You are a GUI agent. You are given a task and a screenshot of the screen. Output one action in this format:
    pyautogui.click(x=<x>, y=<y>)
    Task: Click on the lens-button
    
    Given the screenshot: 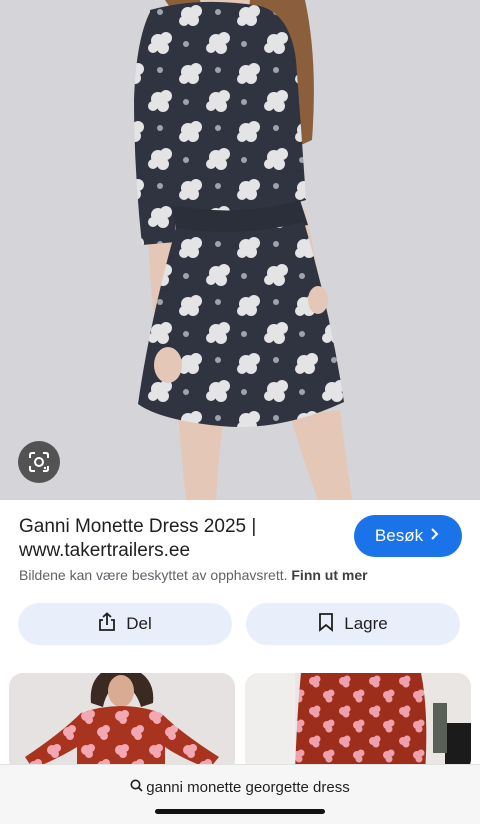 What is the action you would take?
    pyautogui.click(x=39, y=462)
    